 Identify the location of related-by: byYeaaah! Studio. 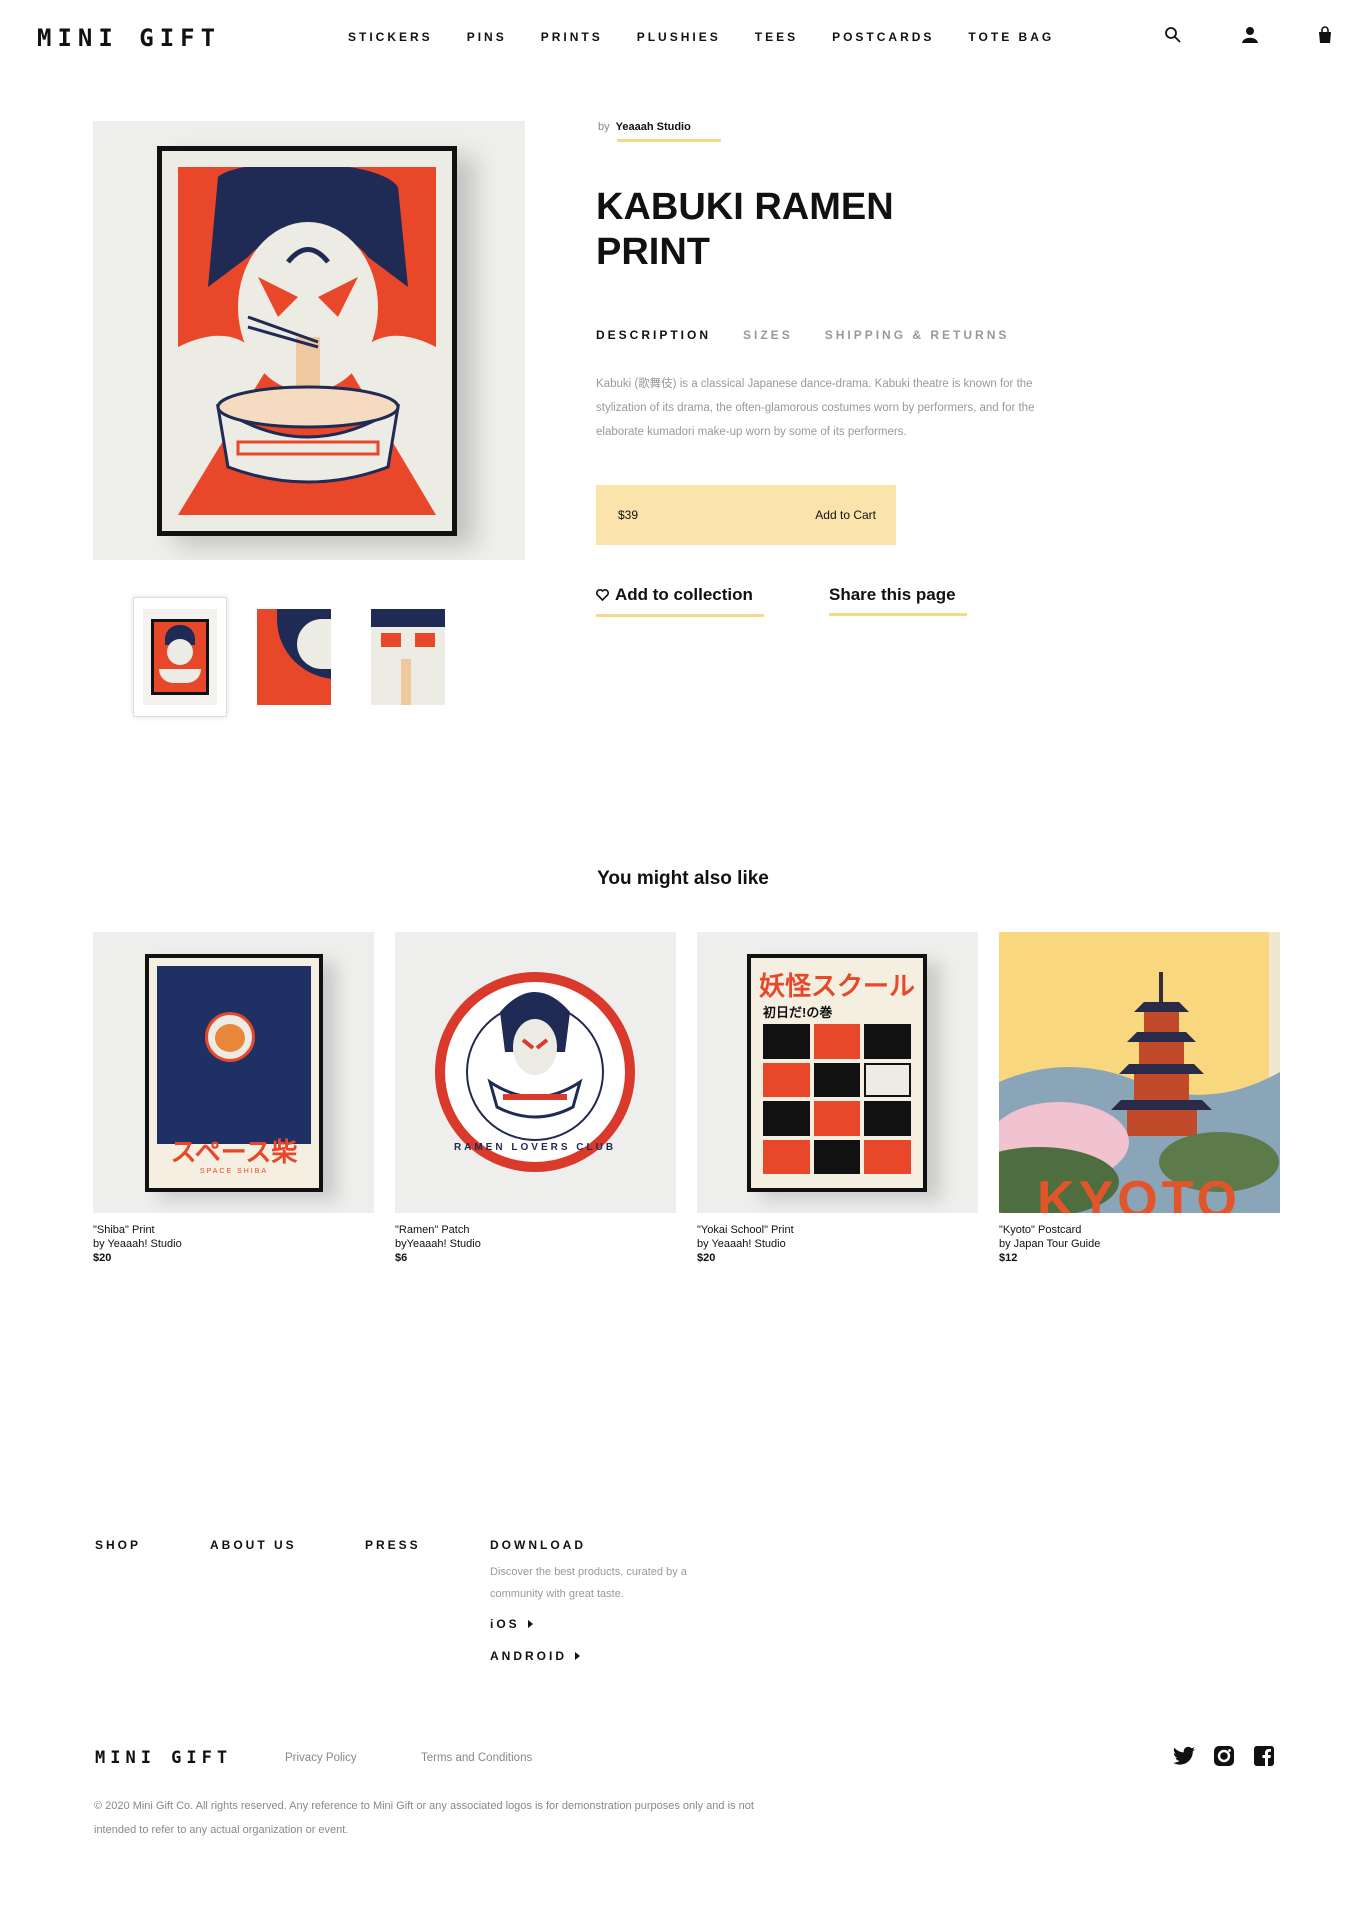
(438, 1244).